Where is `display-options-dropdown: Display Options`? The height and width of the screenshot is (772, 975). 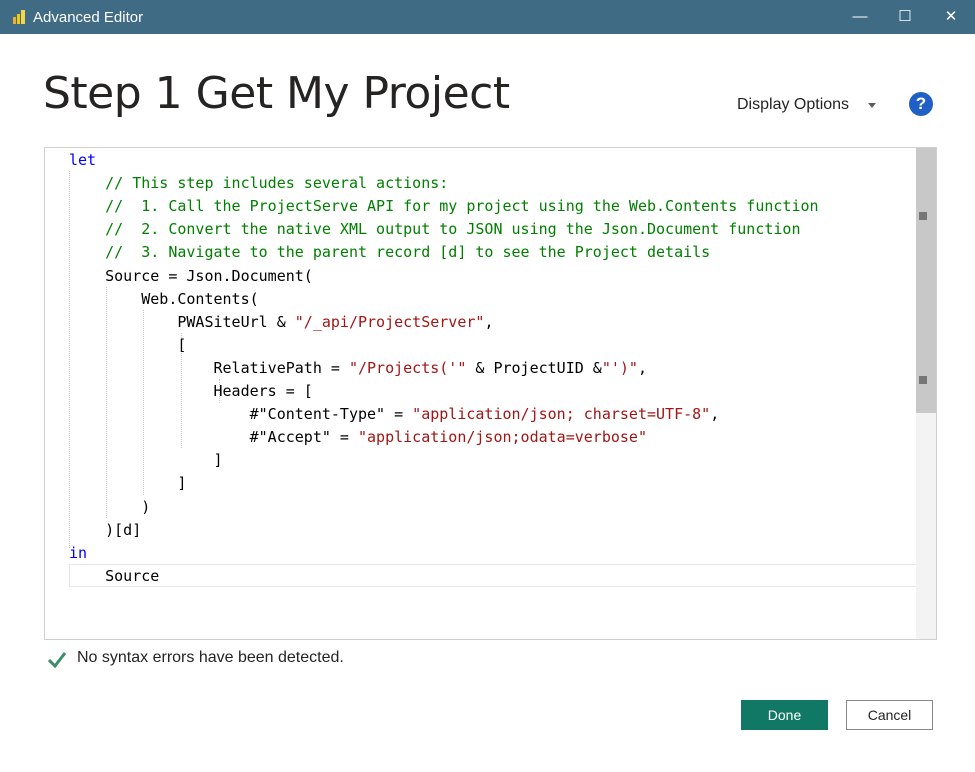
display-options-dropdown: Display Options is located at coordinates (793, 105).